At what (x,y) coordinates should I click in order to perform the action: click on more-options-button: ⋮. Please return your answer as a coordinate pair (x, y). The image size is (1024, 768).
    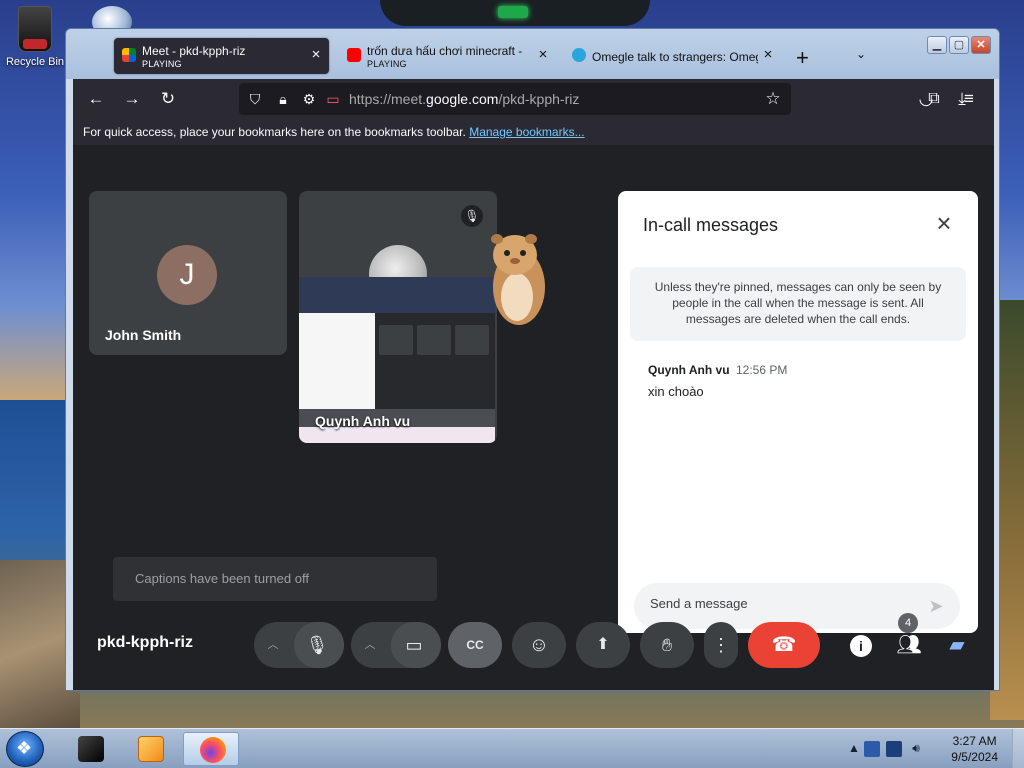
    Looking at the image, I should click on (721, 645).